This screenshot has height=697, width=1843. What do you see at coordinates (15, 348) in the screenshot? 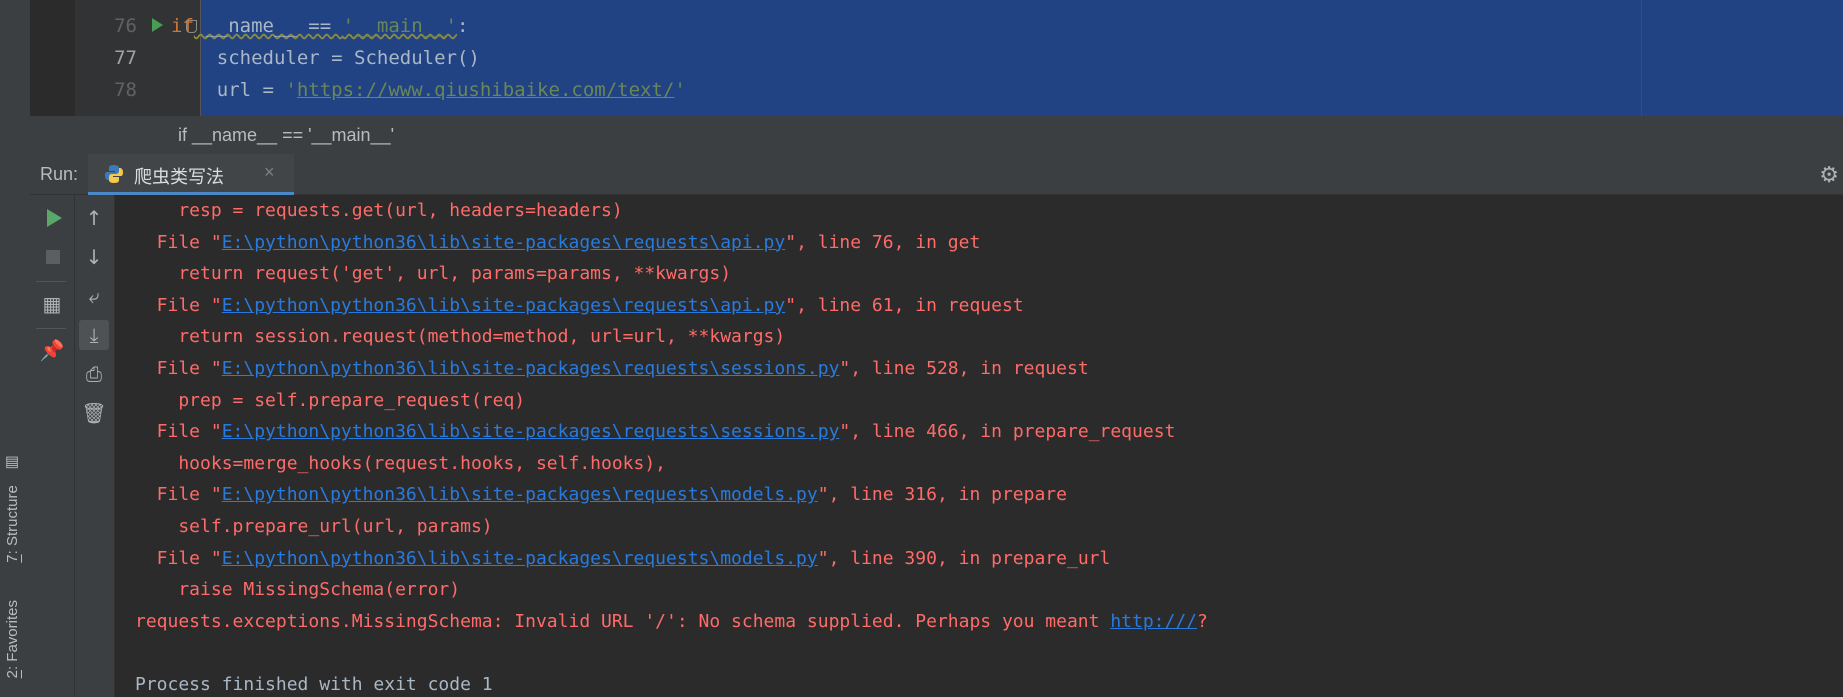
I see `left-tool-strip: 7: Structure ▤ 2: Favorites` at bounding box center [15, 348].